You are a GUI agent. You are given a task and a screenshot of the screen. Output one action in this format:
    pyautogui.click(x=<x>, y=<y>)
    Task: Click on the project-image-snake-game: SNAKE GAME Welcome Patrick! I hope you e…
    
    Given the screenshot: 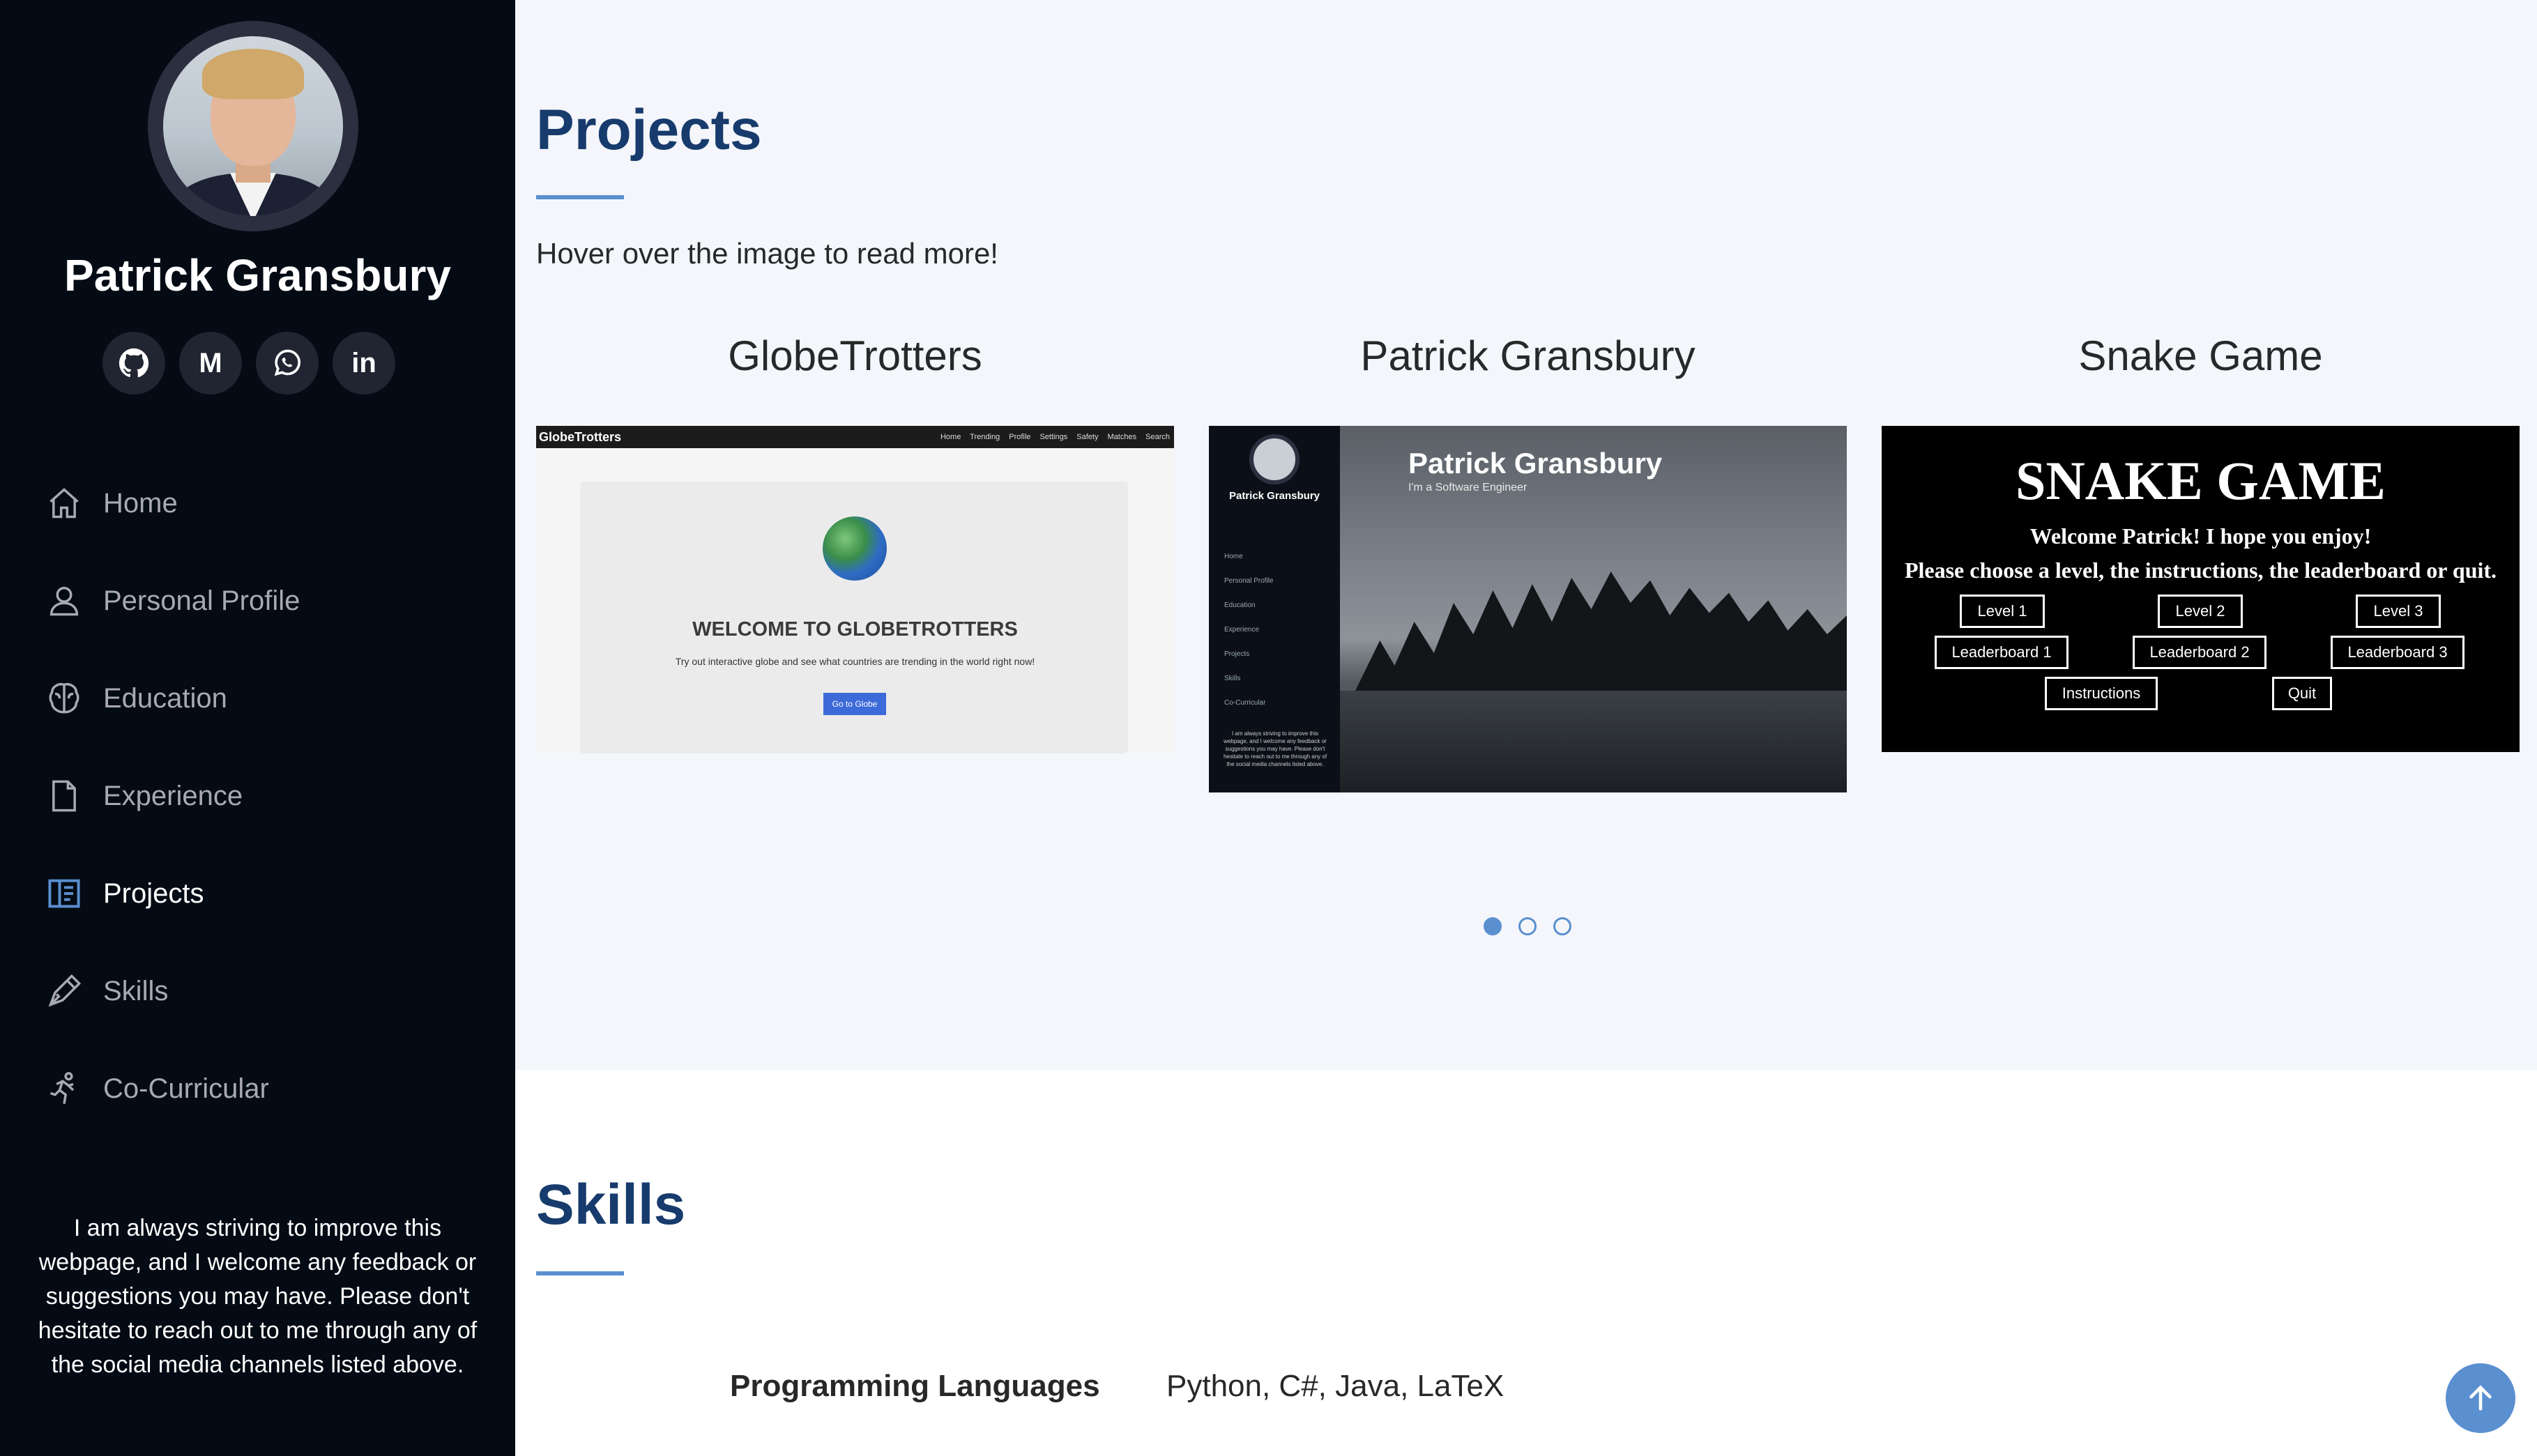 What is the action you would take?
    pyautogui.click(x=2201, y=589)
    